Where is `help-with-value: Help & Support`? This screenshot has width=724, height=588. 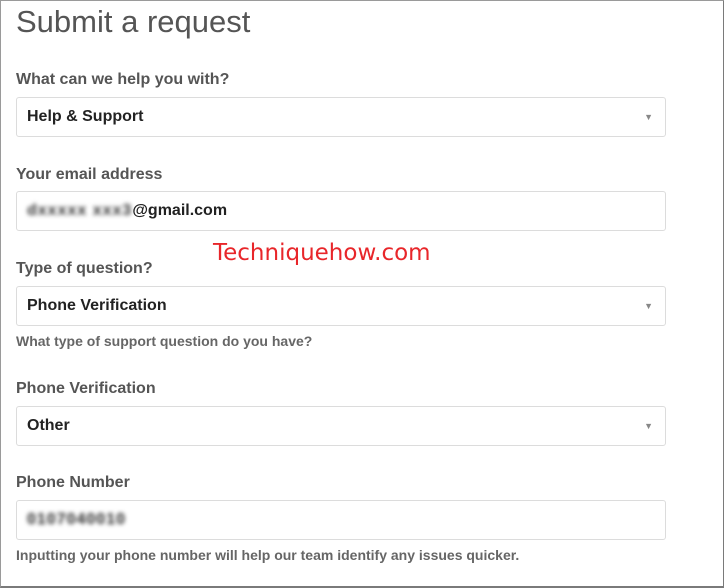 help-with-value: Help & Support is located at coordinates (85, 116).